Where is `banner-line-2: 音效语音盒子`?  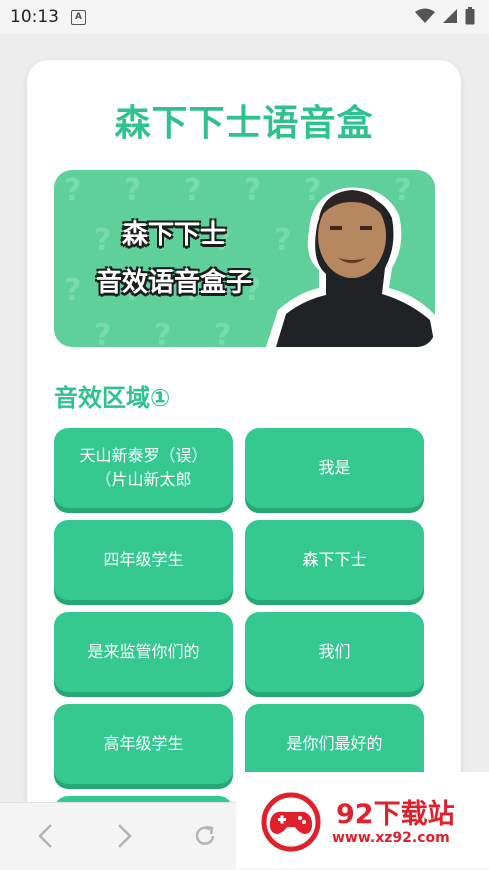 banner-line-2: 音效语音盒子 is located at coordinates (173, 283).